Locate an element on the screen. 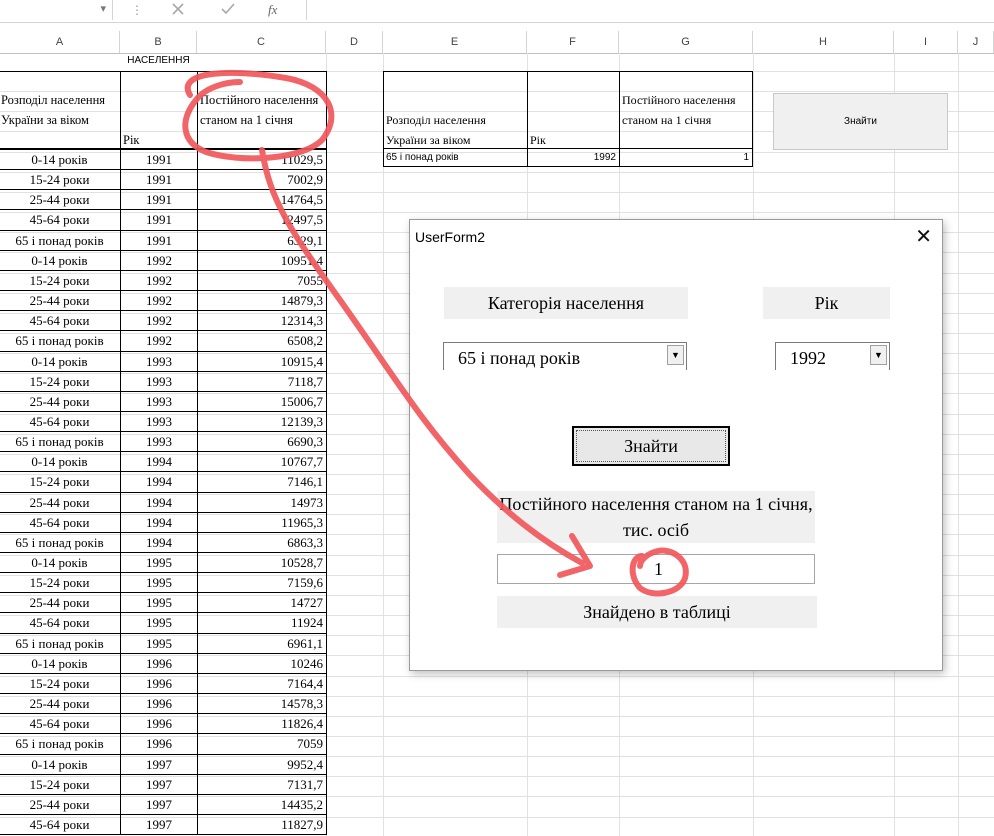 The image size is (994, 836). cell-value: 6329,1 is located at coordinates (262, 240).